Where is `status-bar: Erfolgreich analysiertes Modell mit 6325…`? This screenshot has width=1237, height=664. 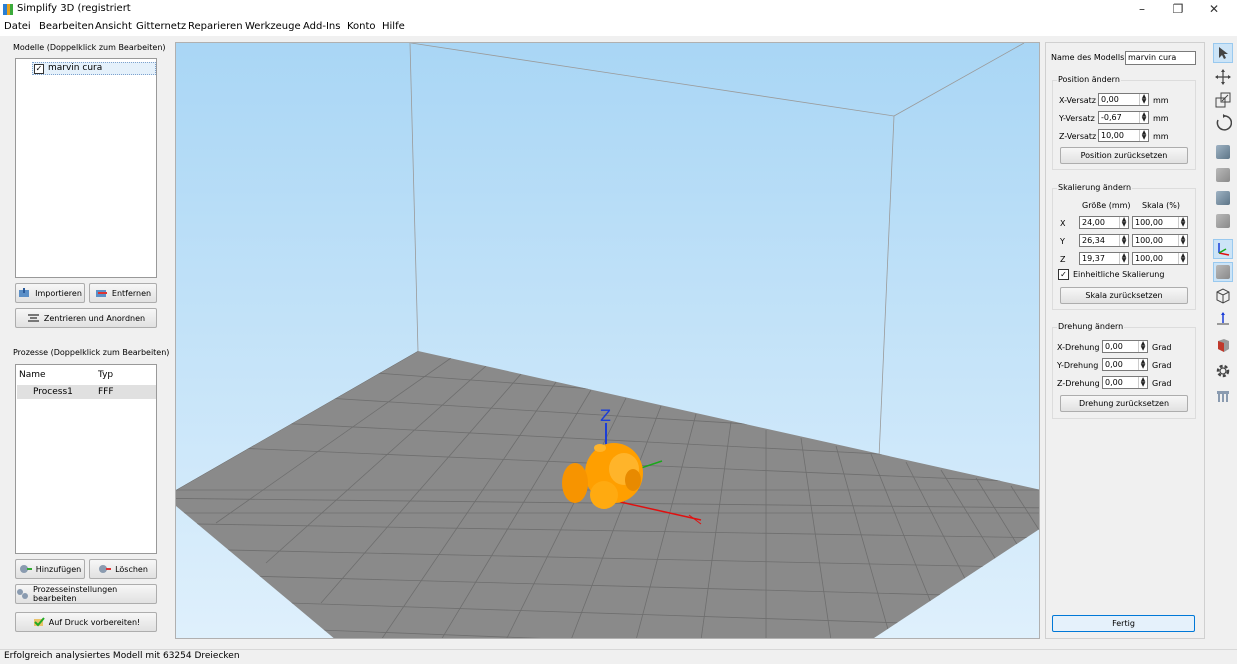
status-bar: Erfolgreich analysiertes Modell mit 6325… is located at coordinates (618, 656).